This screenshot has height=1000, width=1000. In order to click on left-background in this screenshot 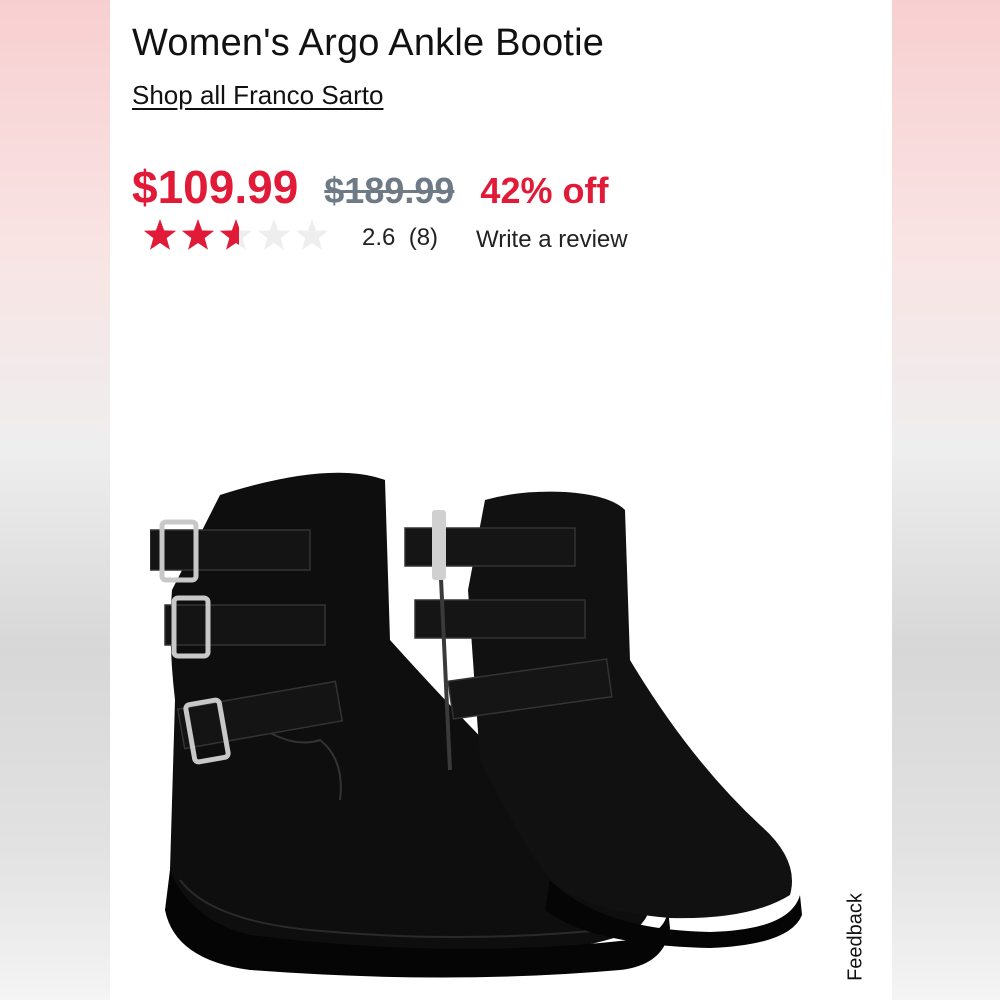, I will do `click(55, 500)`.